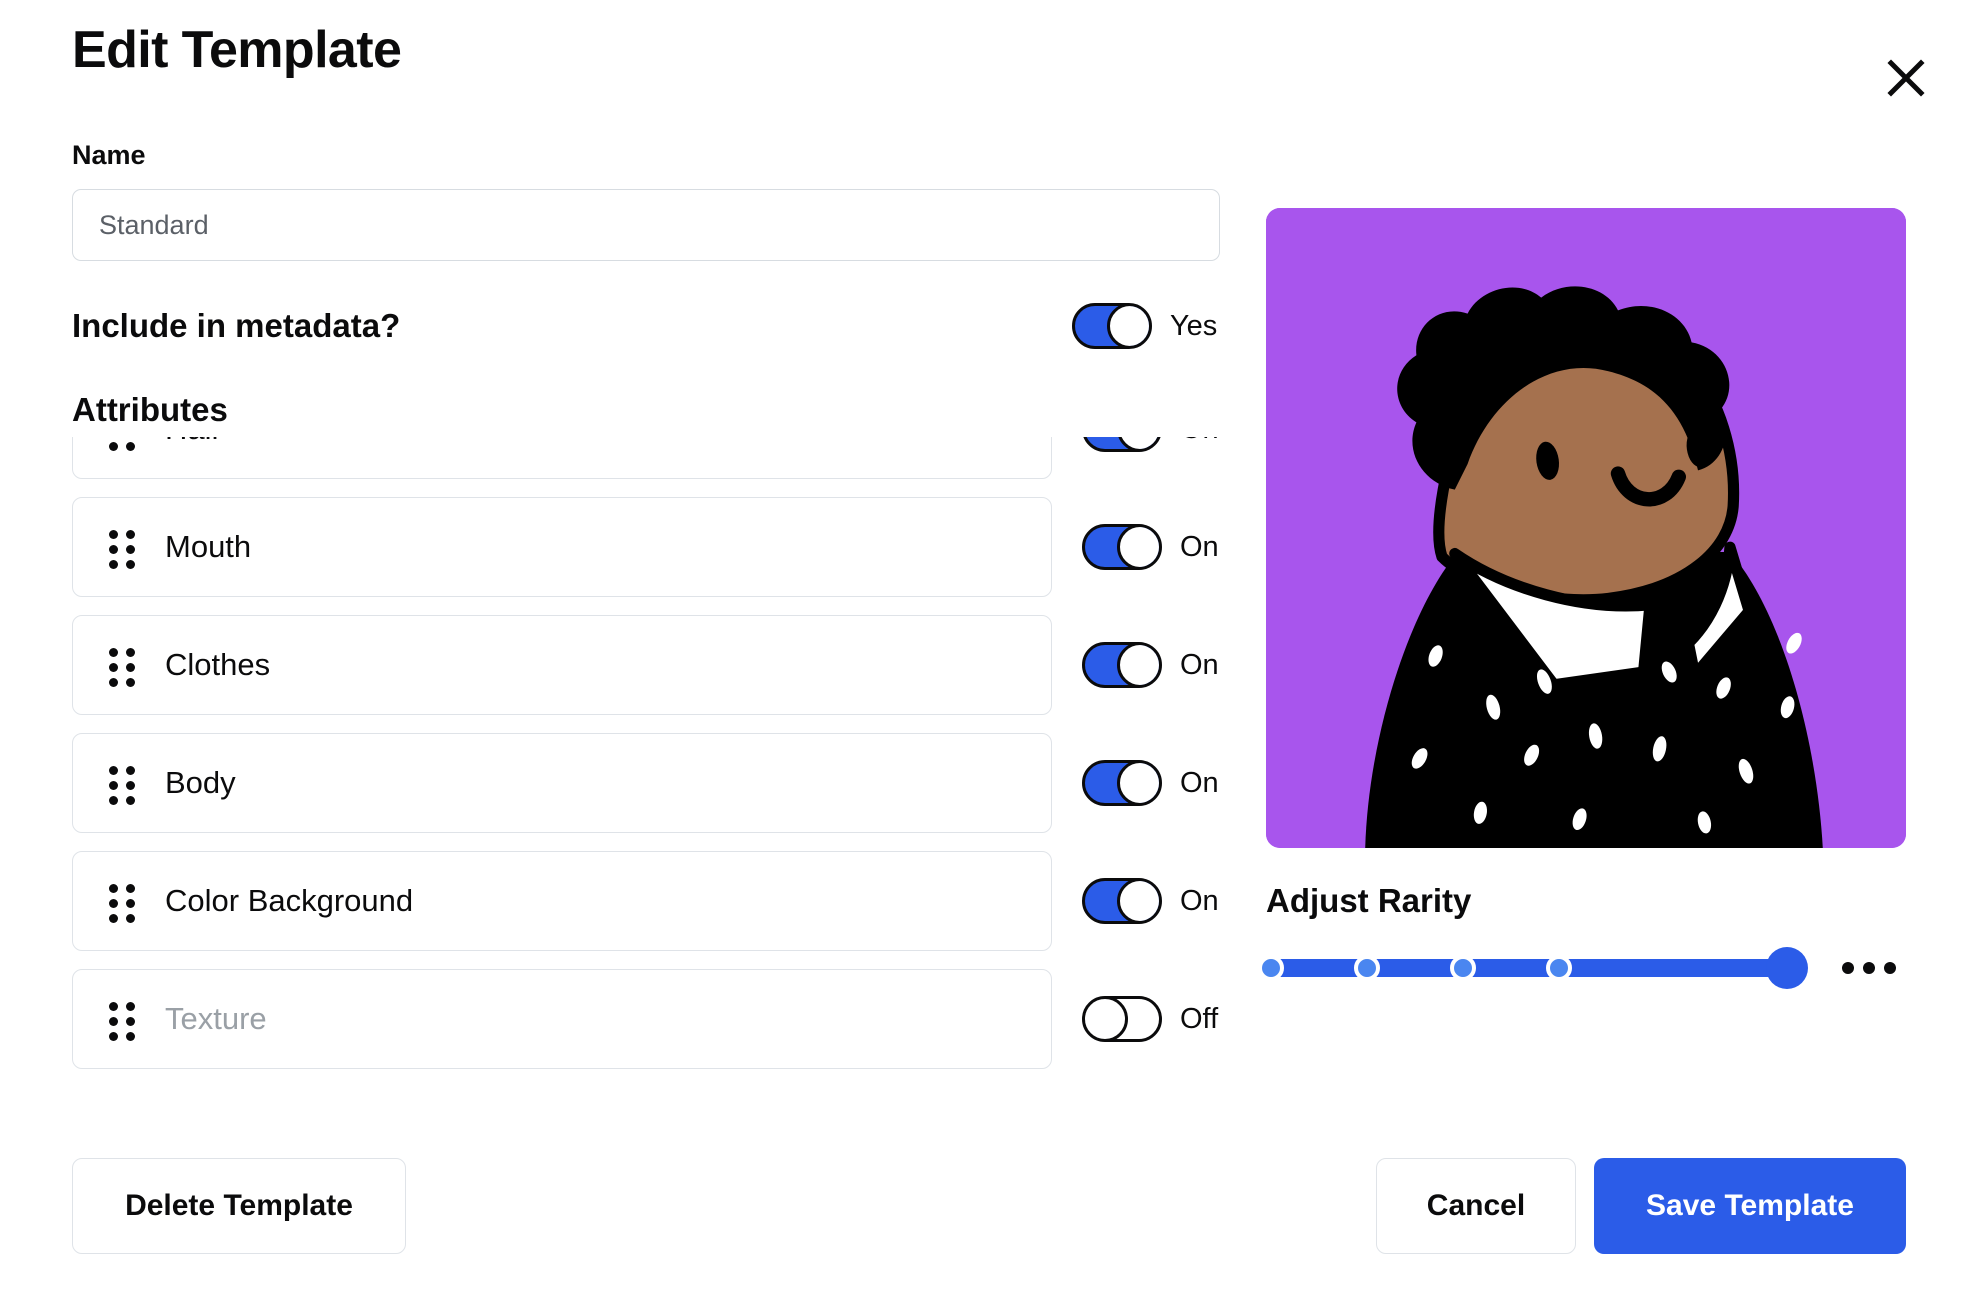  Describe the element at coordinates (647, 410) in the screenshot. I see `attributes-heading: Attributes` at that location.